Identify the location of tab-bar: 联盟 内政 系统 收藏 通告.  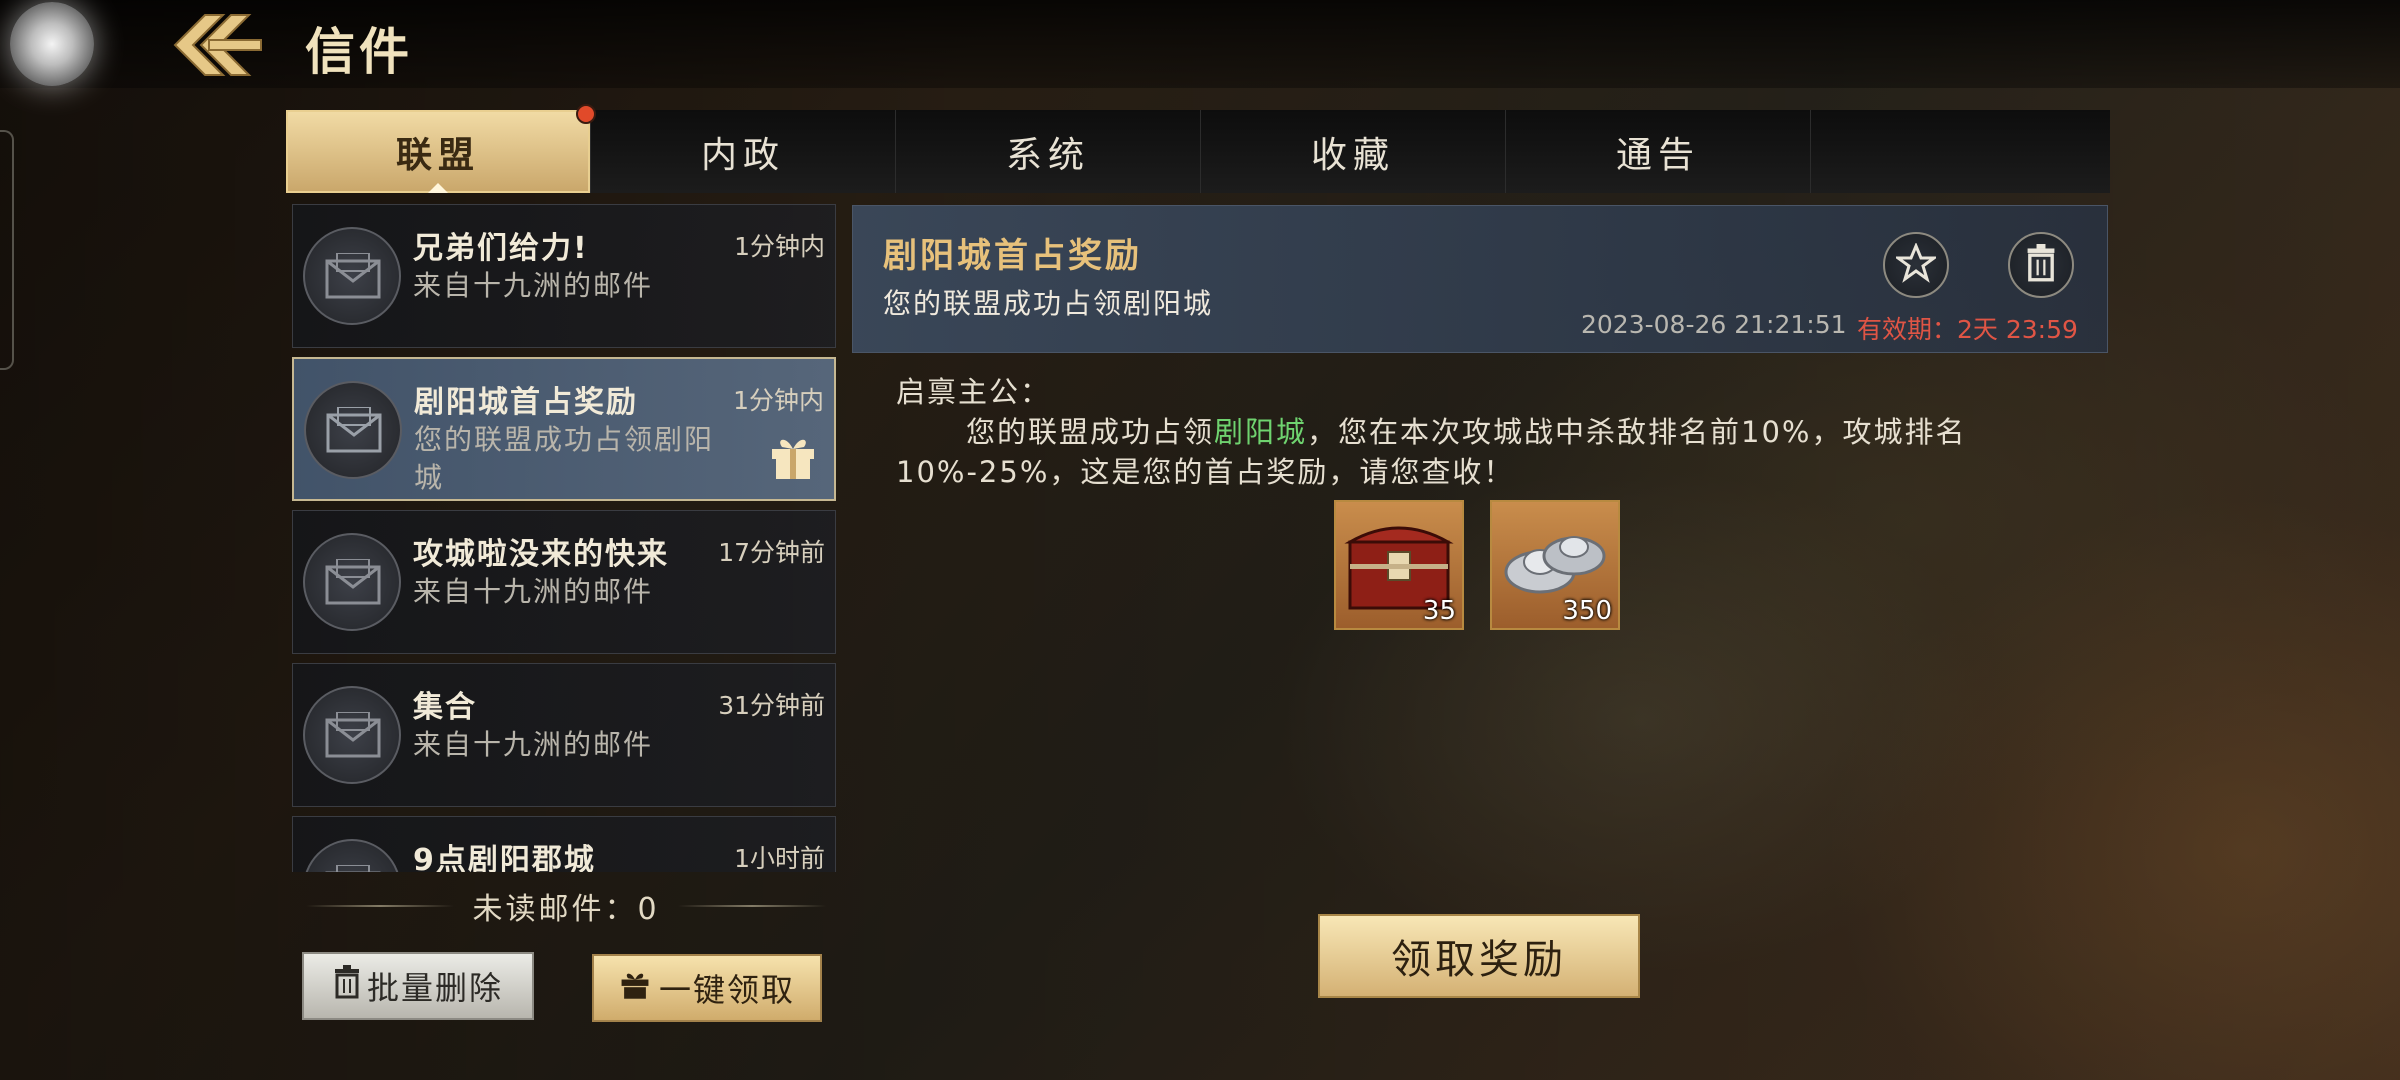
(1198, 148).